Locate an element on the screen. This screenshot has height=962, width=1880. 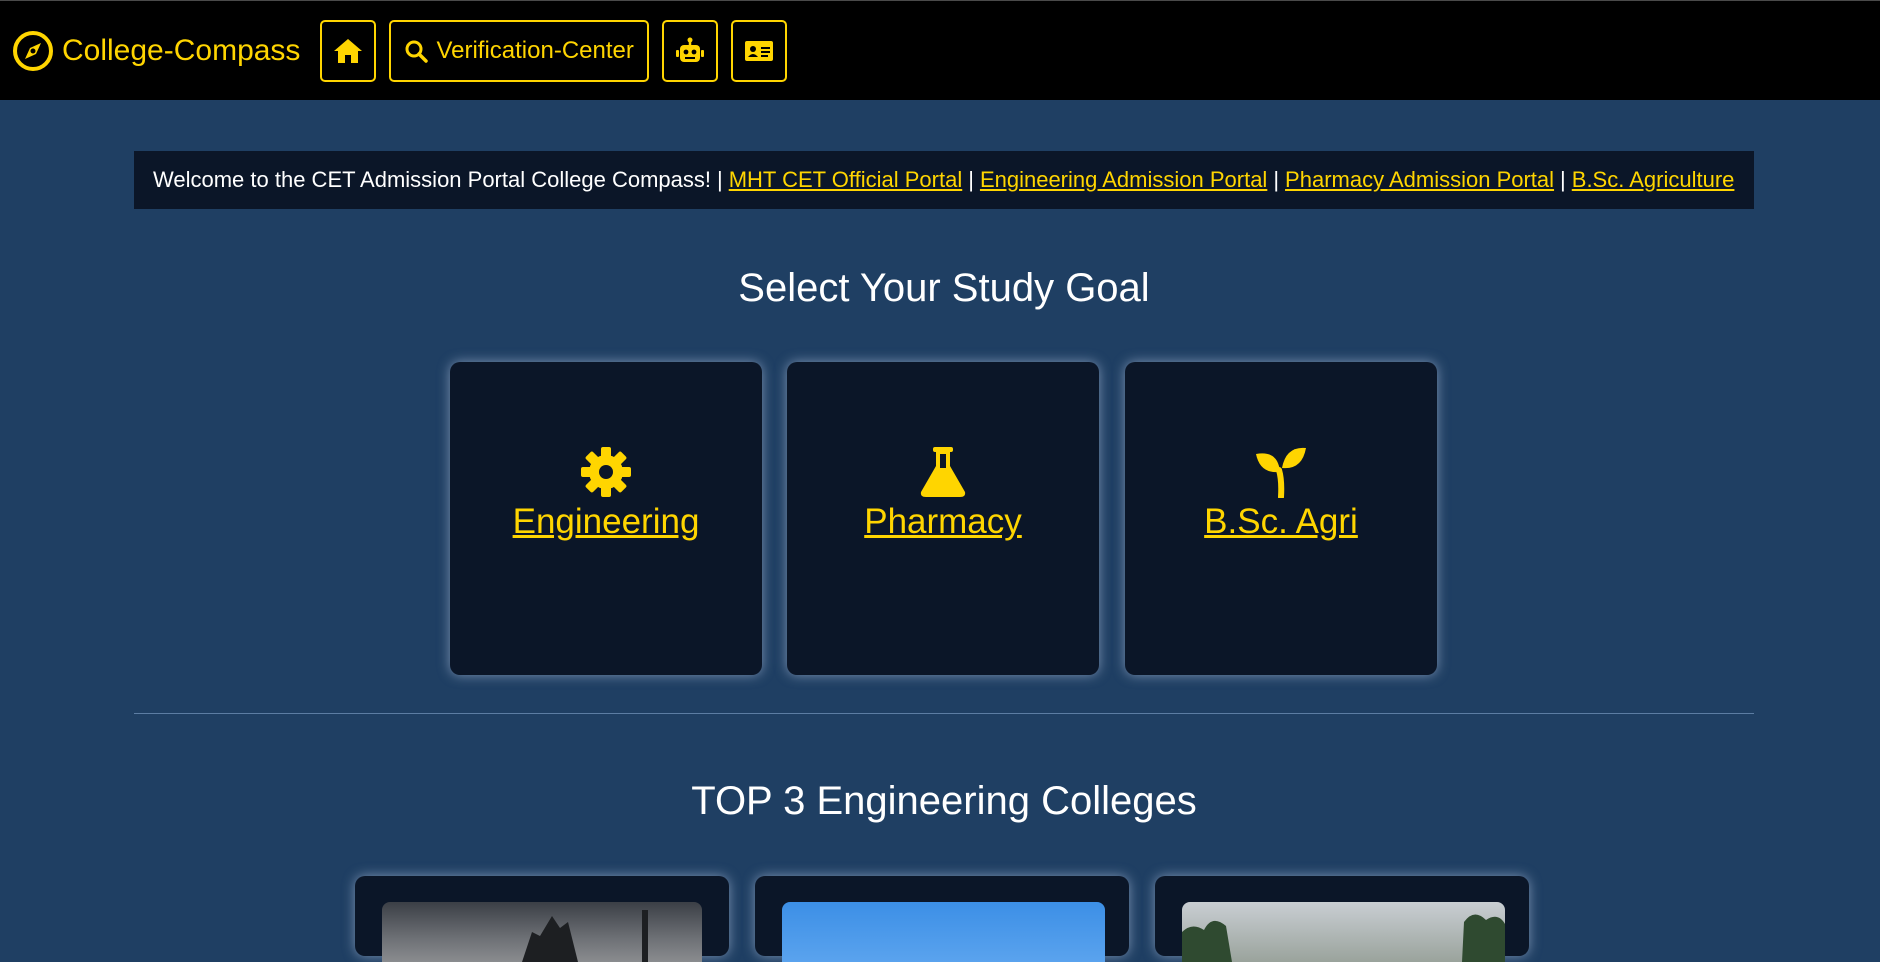
pharmacy-link: Pharmacy is located at coordinates (943, 522).